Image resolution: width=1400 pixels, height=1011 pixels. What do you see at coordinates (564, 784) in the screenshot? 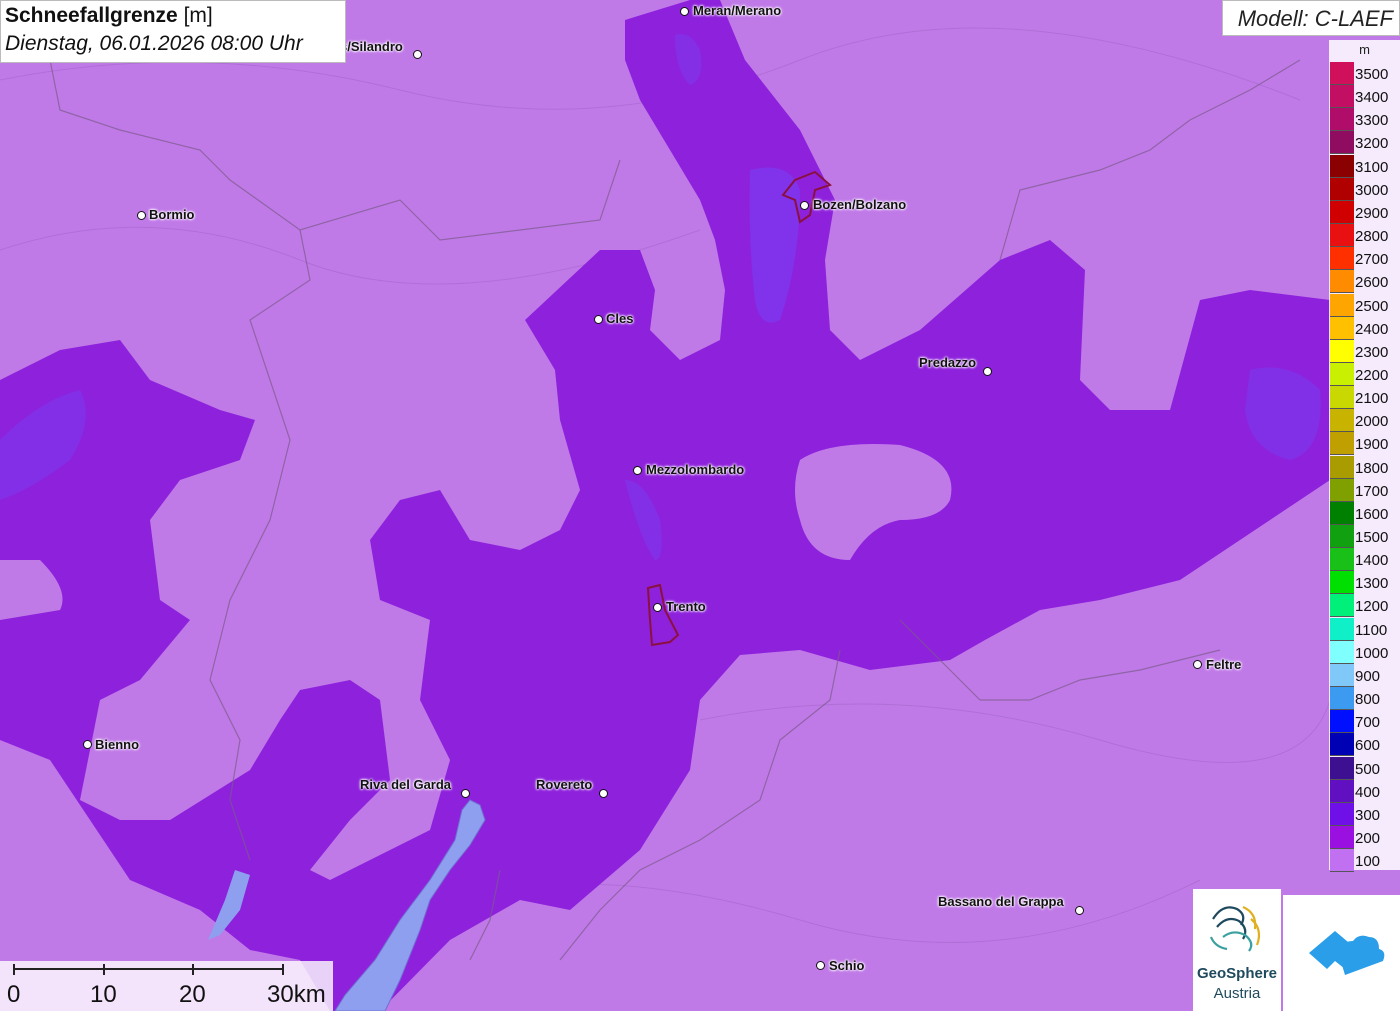
I see `city-label: Rovereto` at bounding box center [564, 784].